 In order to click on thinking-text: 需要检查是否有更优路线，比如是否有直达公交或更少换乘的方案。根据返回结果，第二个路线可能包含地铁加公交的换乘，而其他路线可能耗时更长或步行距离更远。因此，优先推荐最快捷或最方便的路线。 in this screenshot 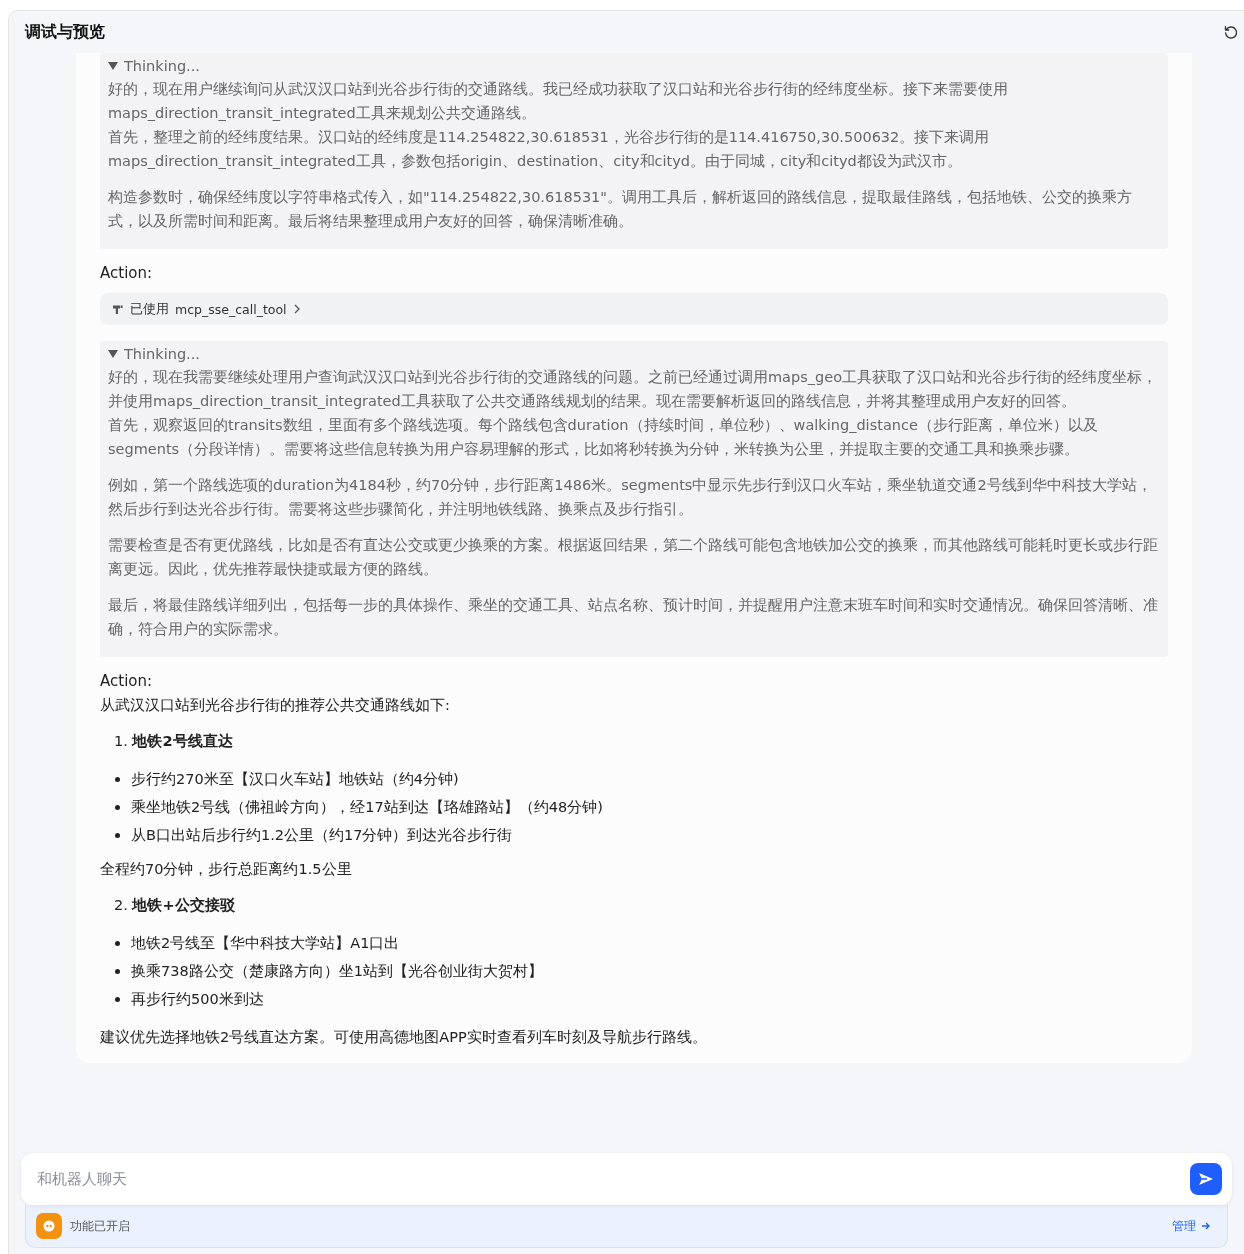, I will do `click(633, 557)`.